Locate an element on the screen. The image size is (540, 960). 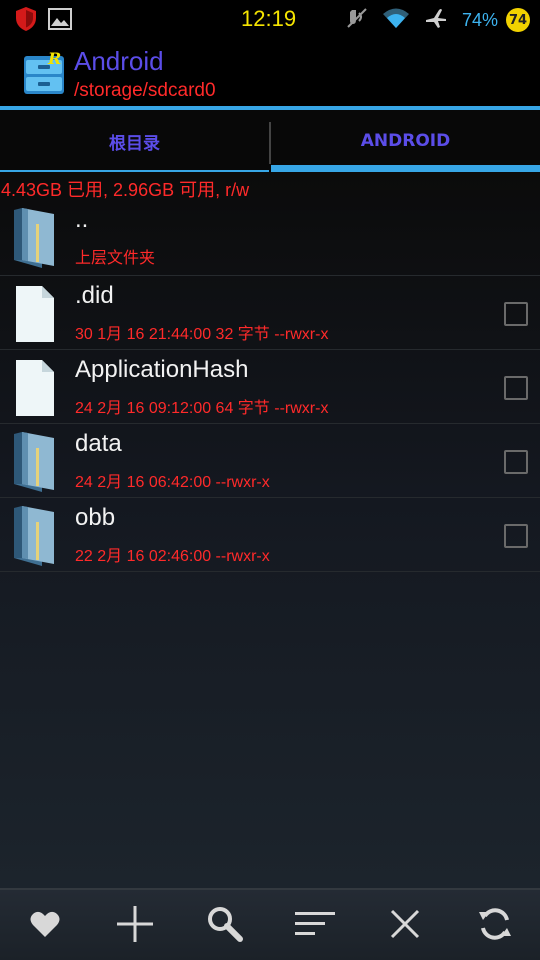
file-meta: 24 2月 16 06:42:00 --rwxr-x is located at coordinates (172, 482).